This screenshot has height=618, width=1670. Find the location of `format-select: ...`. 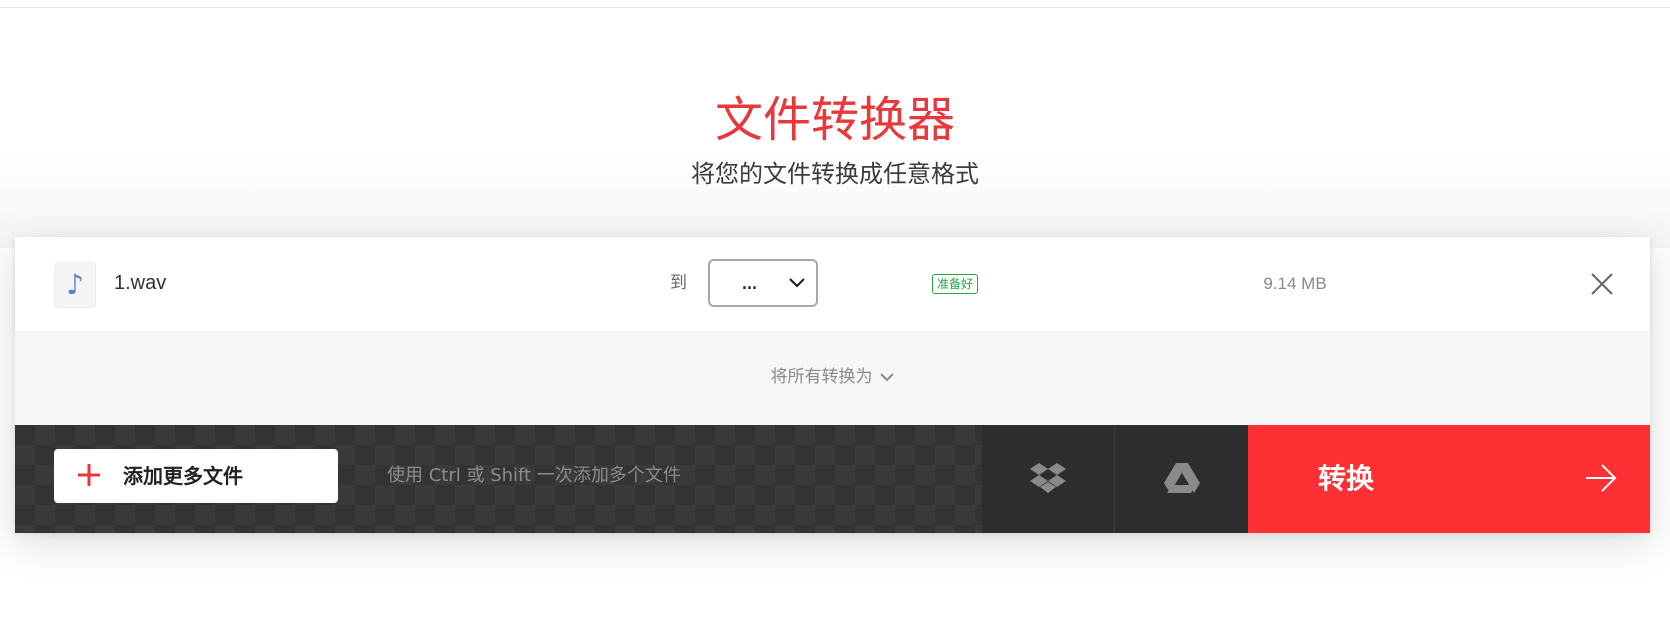

format-select: ... is located at coordinates (763, 283).